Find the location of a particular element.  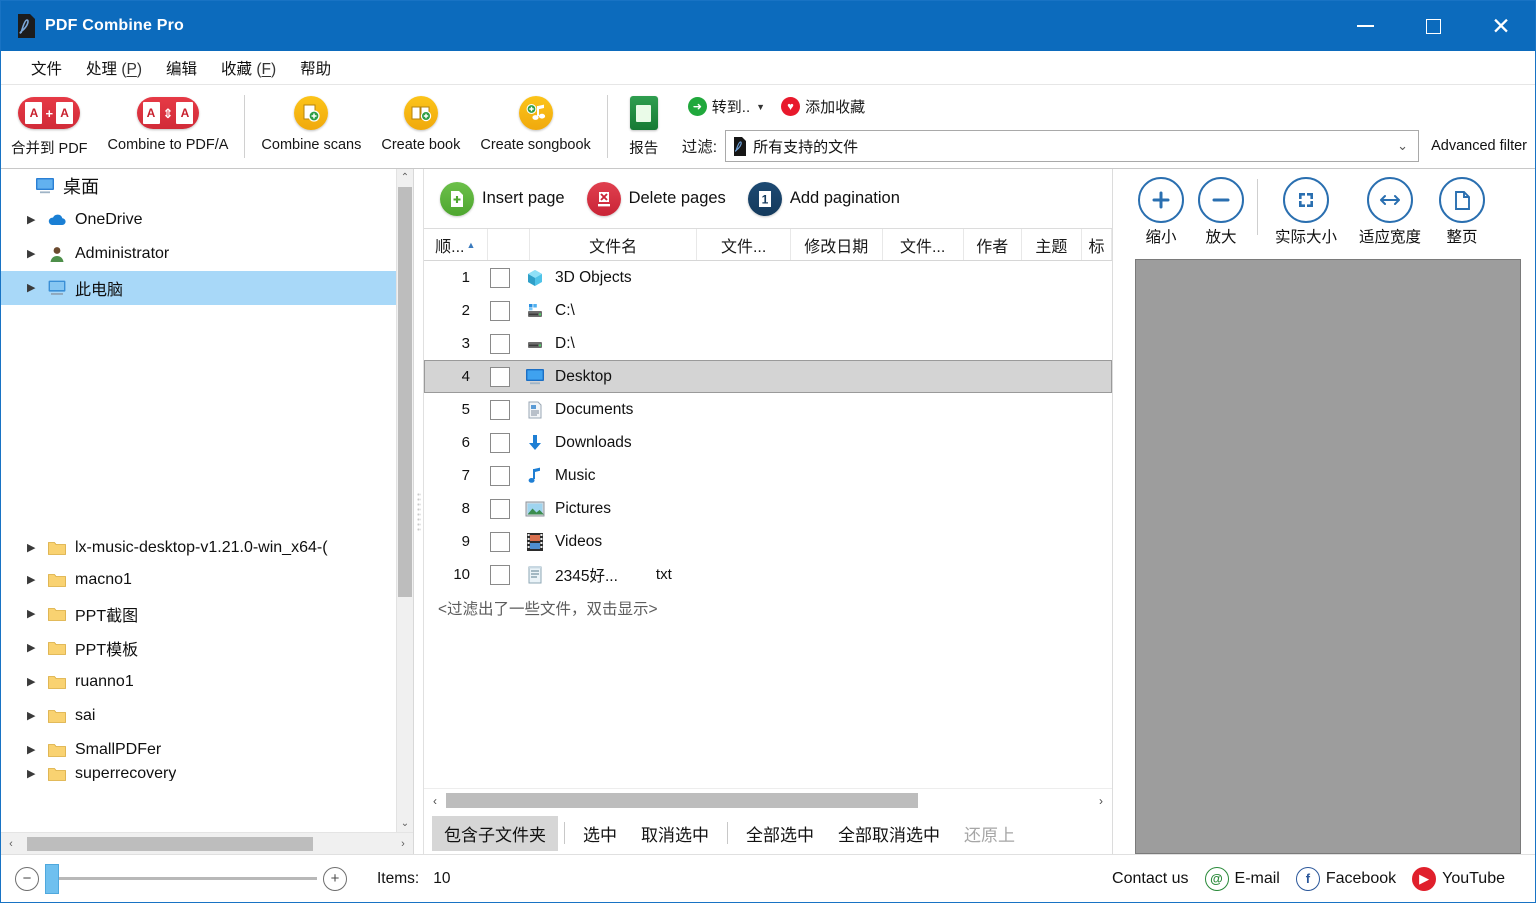

thumbnail-size-slider is located at coordinates (181, 879).